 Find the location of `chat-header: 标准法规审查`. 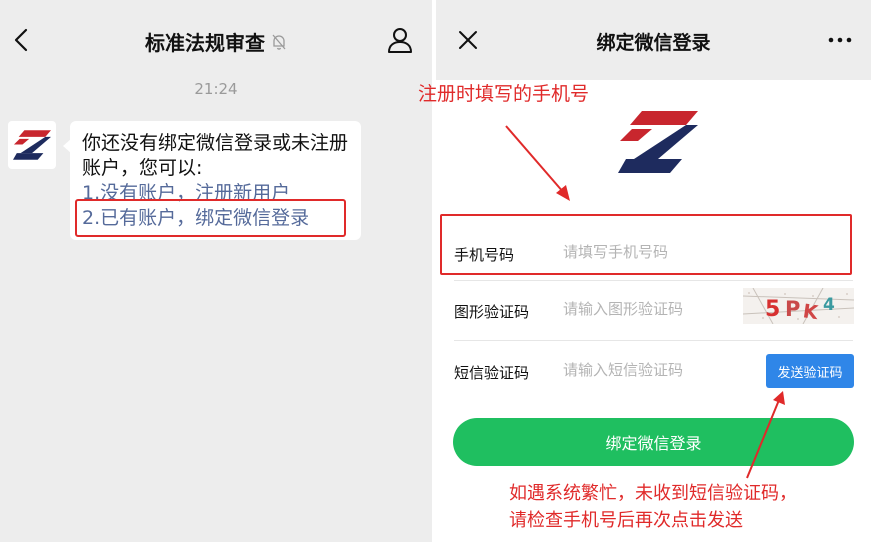

chat-header: 标准法规审查 is located at coordinates (216, 40).